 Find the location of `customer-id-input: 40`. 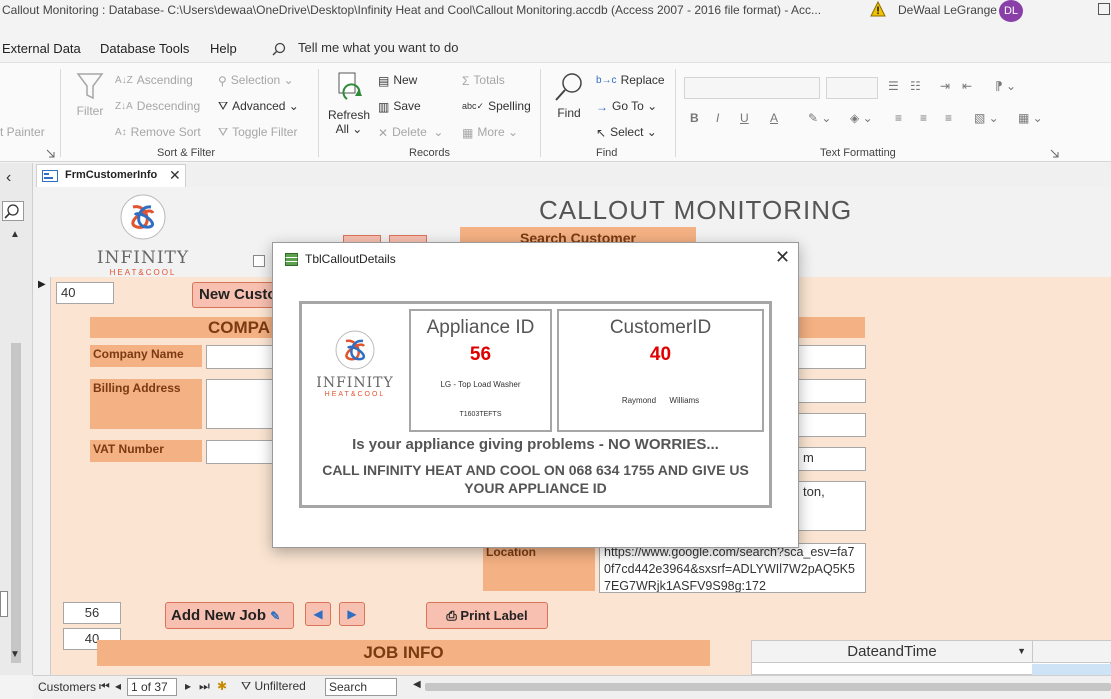

customer-id-input: 40 is located at coordinates (85, 293).